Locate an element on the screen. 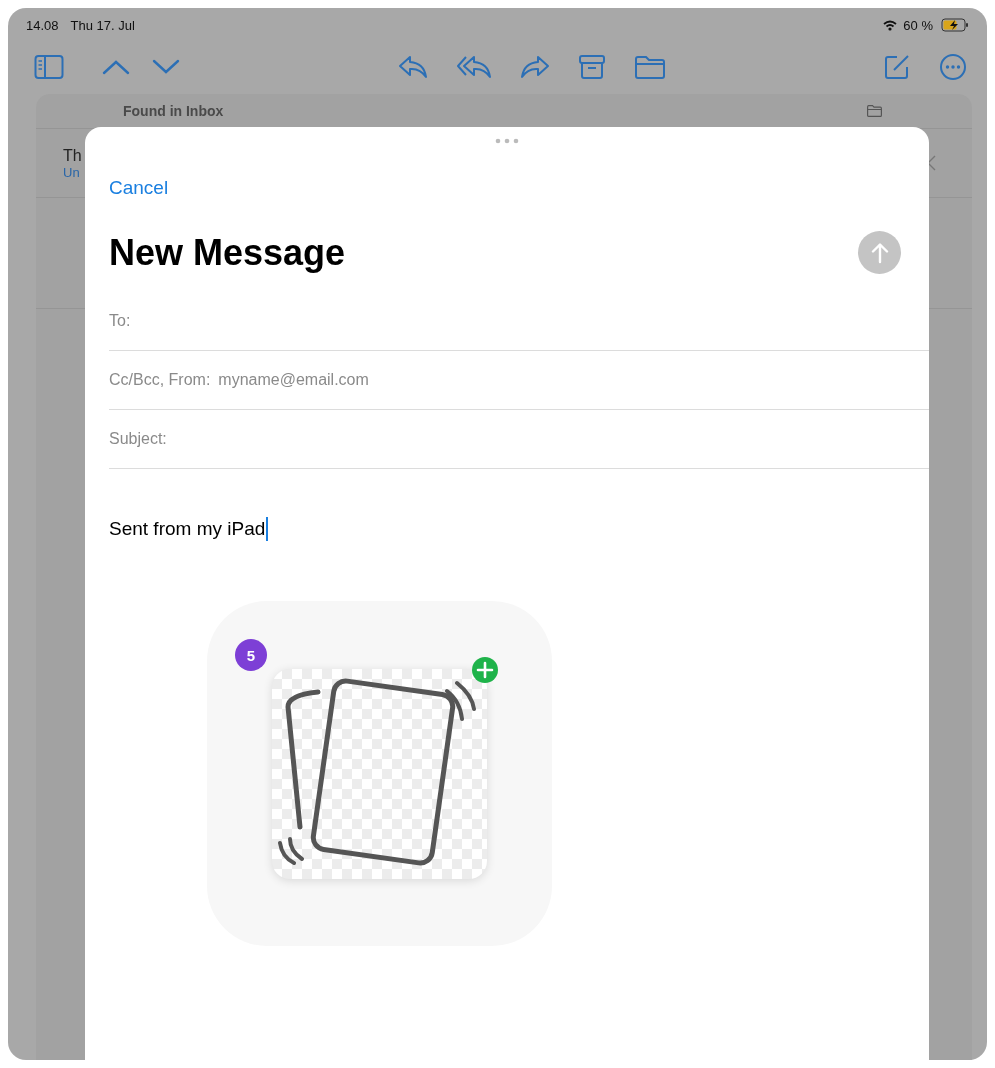 The height and width of the screenshot is (1068, 995). field-label: Cc/Bcc, From: is located at coordinates (160, 380).